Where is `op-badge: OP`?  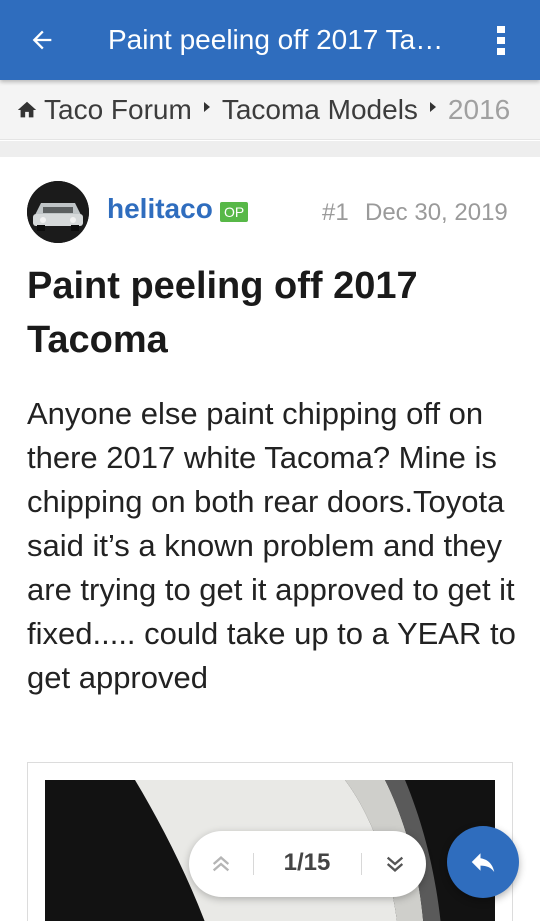 op-badge: OP is located at coordinates (234, 212).